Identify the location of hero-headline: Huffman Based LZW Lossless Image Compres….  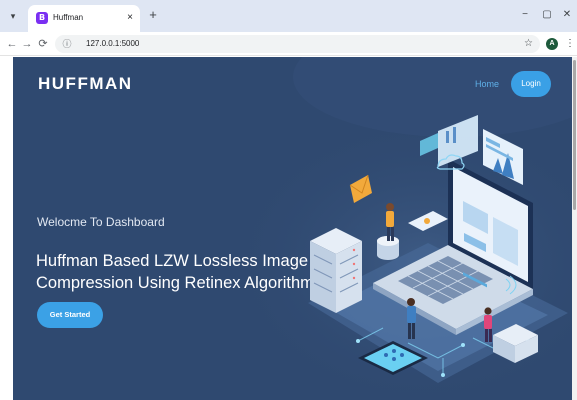
(175, 272).